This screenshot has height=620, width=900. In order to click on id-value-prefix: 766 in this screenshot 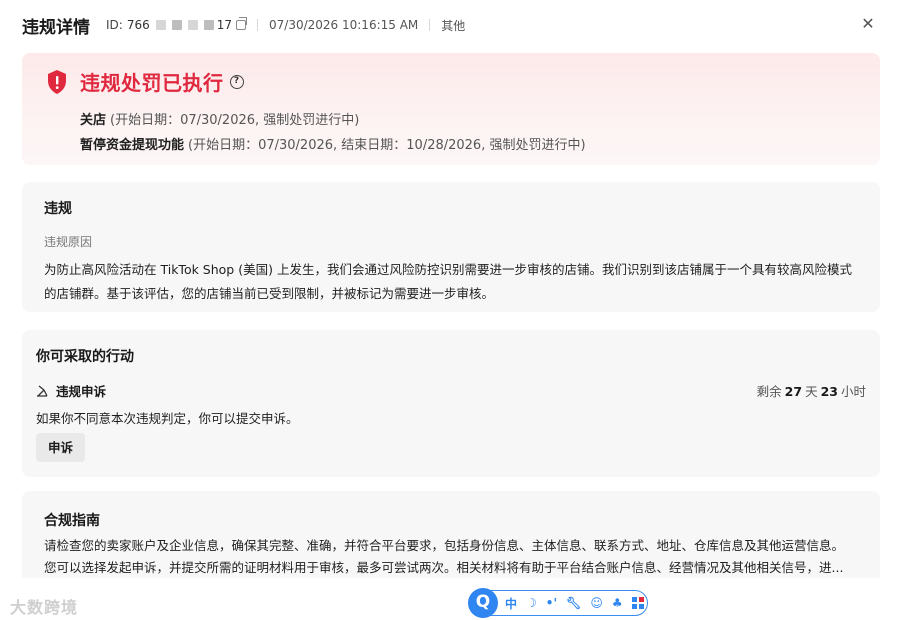, I will do `click(138, 25)`.